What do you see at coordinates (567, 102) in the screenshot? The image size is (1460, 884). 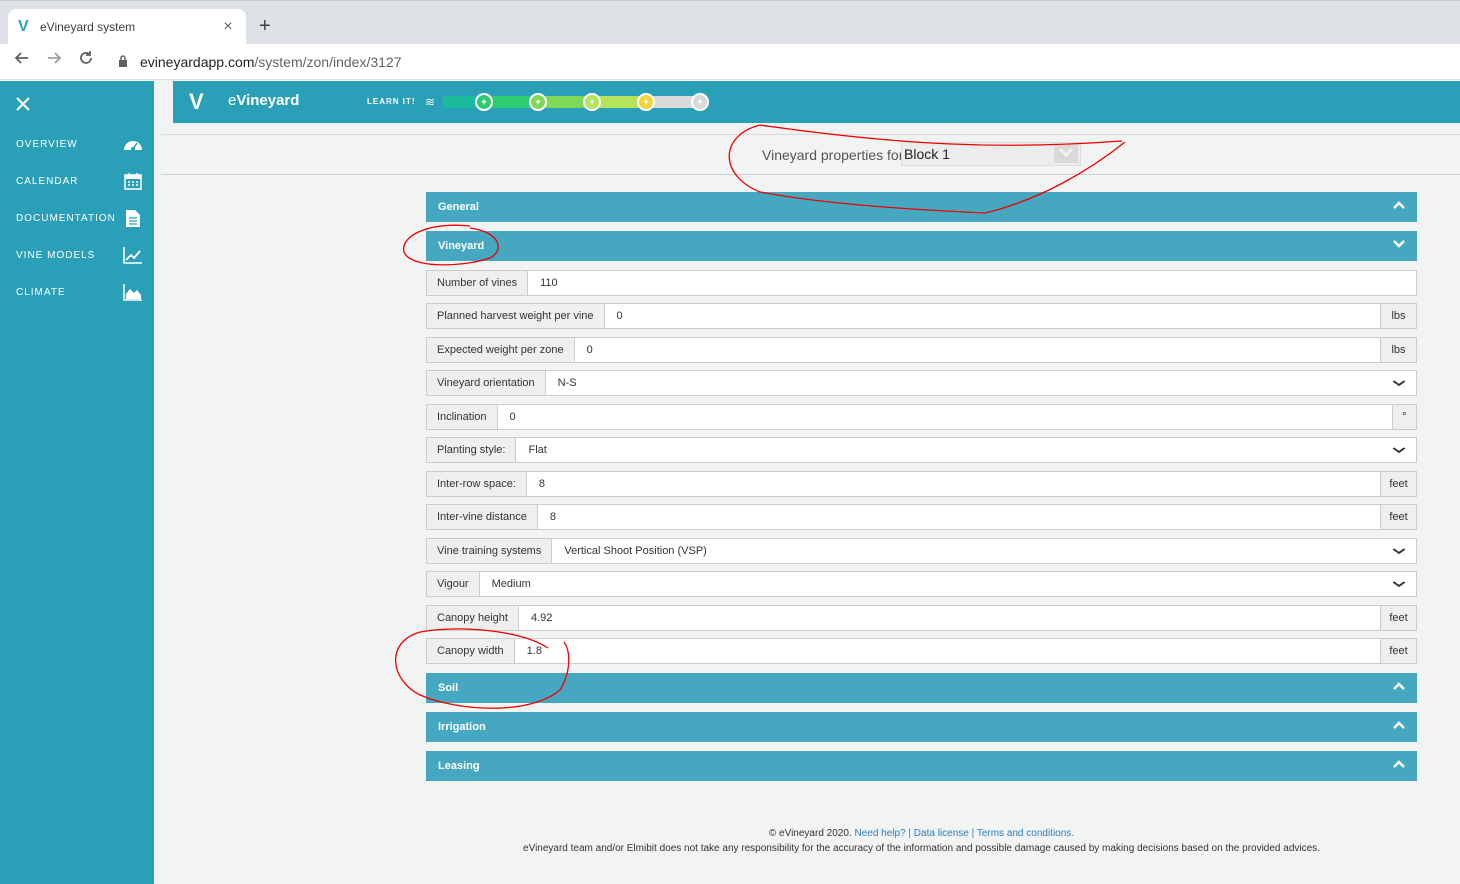 I see `learning-stepper: ≋ ✦ ✦ ✦ ✦ ✦` at bounding box center [567, 102].